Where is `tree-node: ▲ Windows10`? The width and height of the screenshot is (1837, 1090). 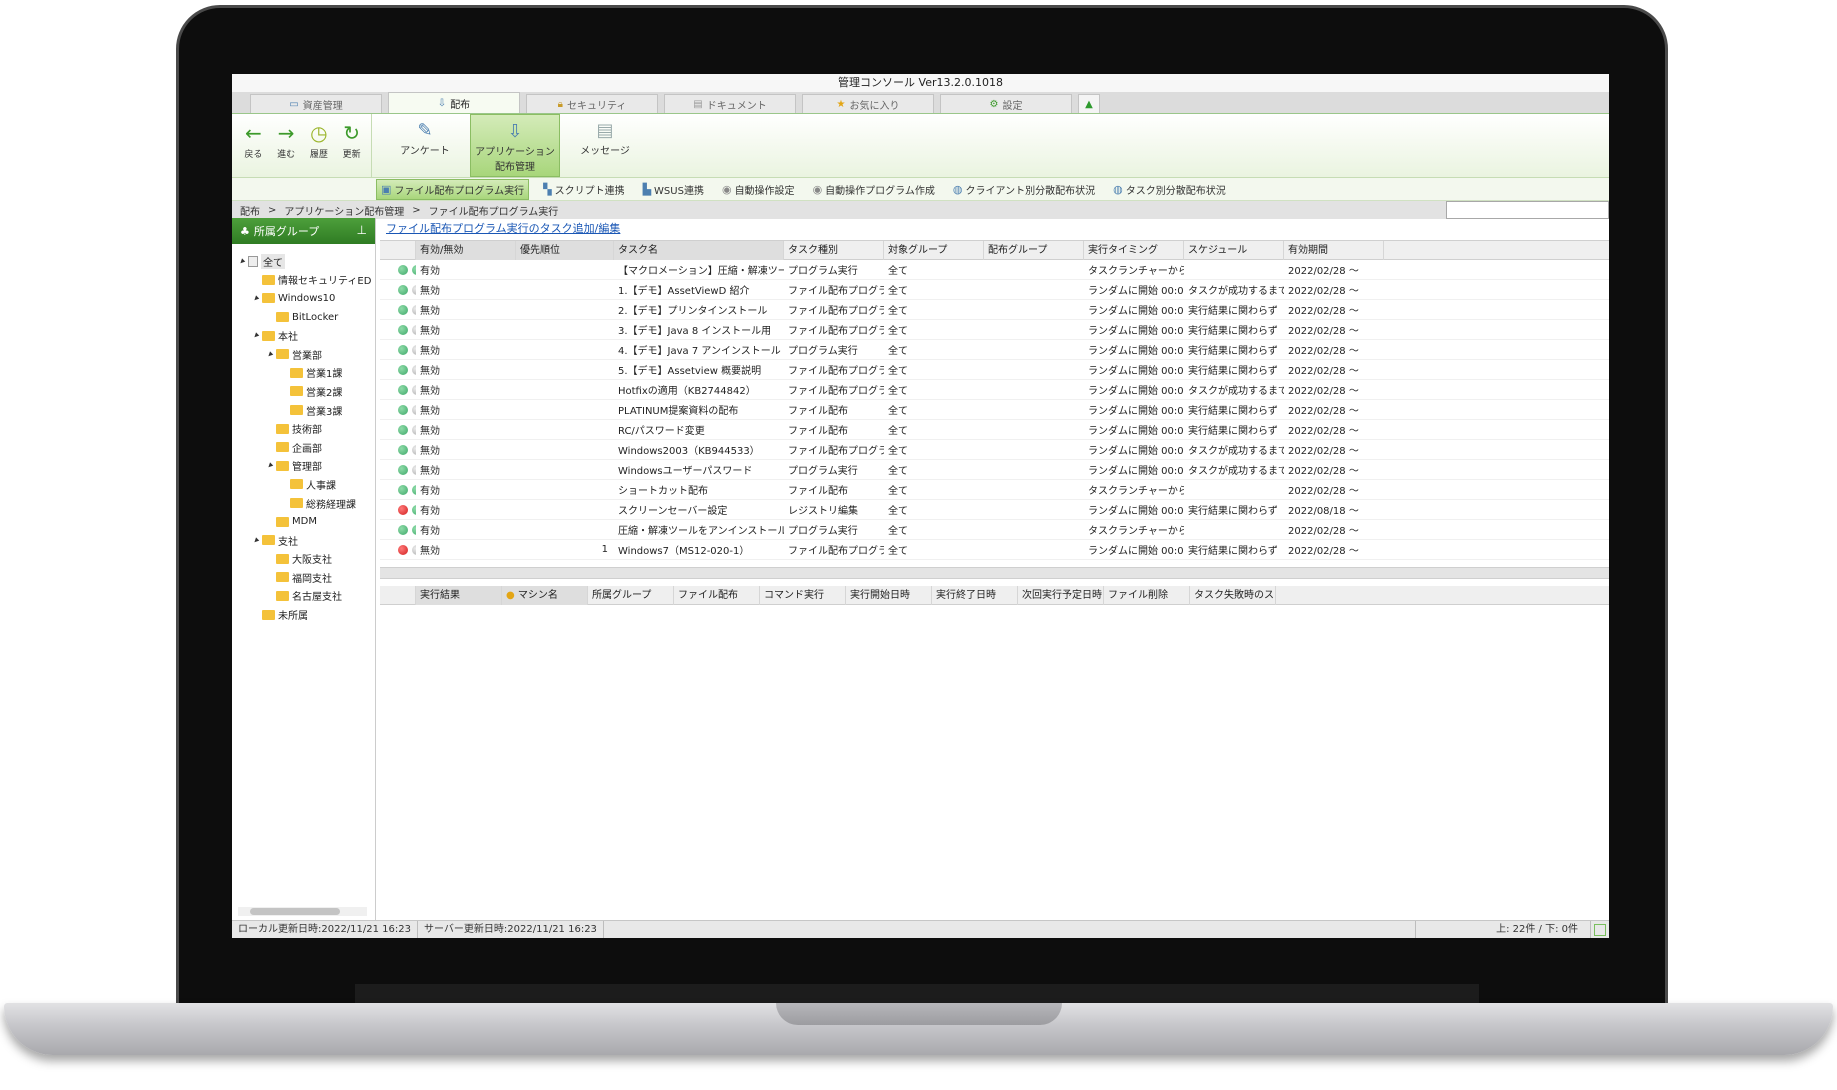
tree-node: ▲ Windows10 is located at coordinates (303, 298).